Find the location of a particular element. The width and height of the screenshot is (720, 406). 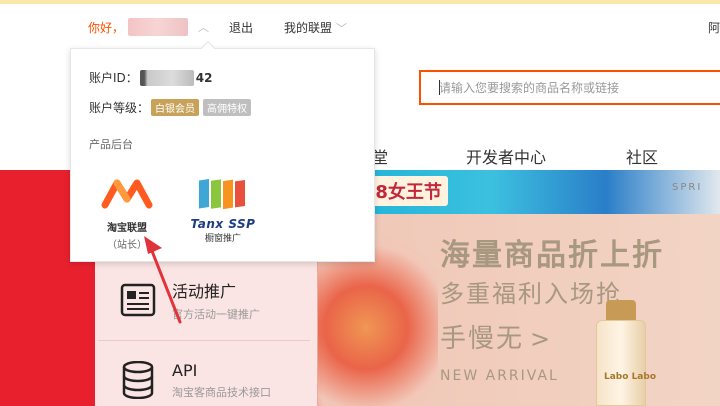

search-box is located at coordinates (569, 87).